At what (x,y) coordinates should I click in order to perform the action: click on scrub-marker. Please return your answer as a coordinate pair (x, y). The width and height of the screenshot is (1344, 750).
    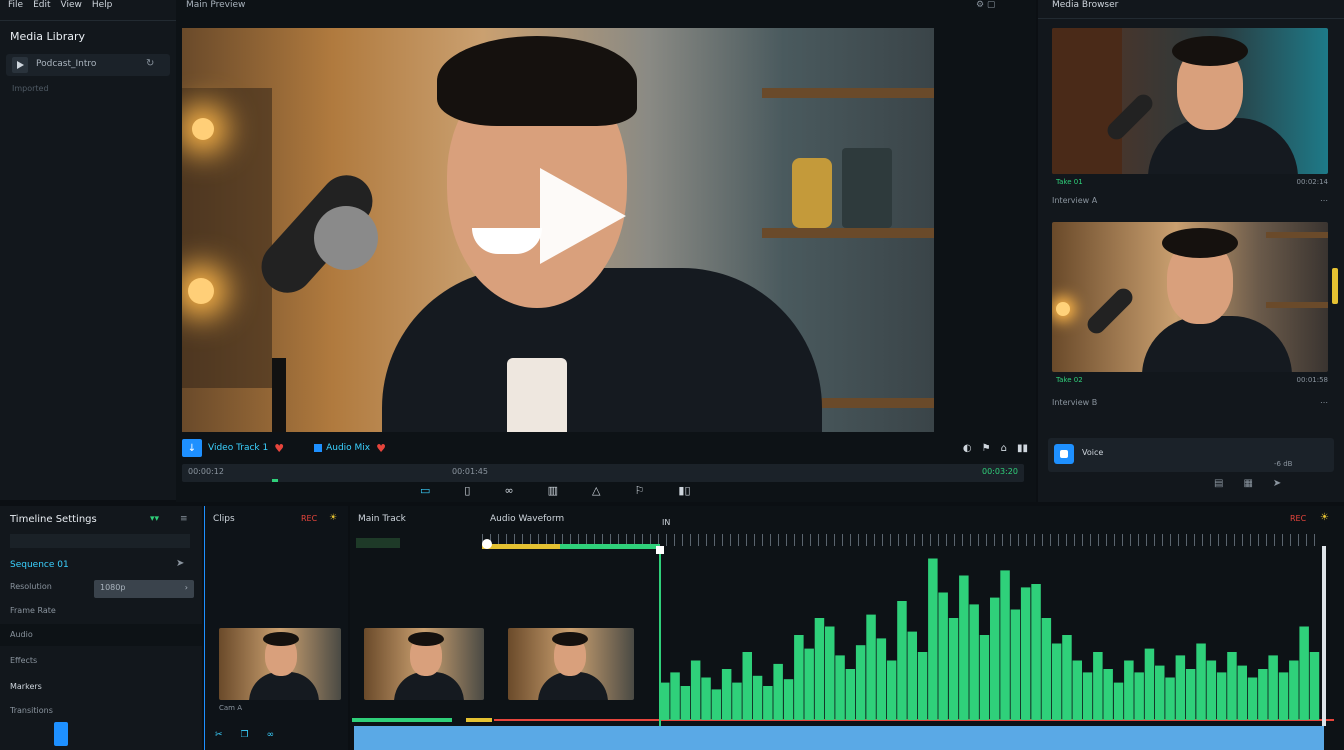
    Looking at the image, I should click on (275, 480).